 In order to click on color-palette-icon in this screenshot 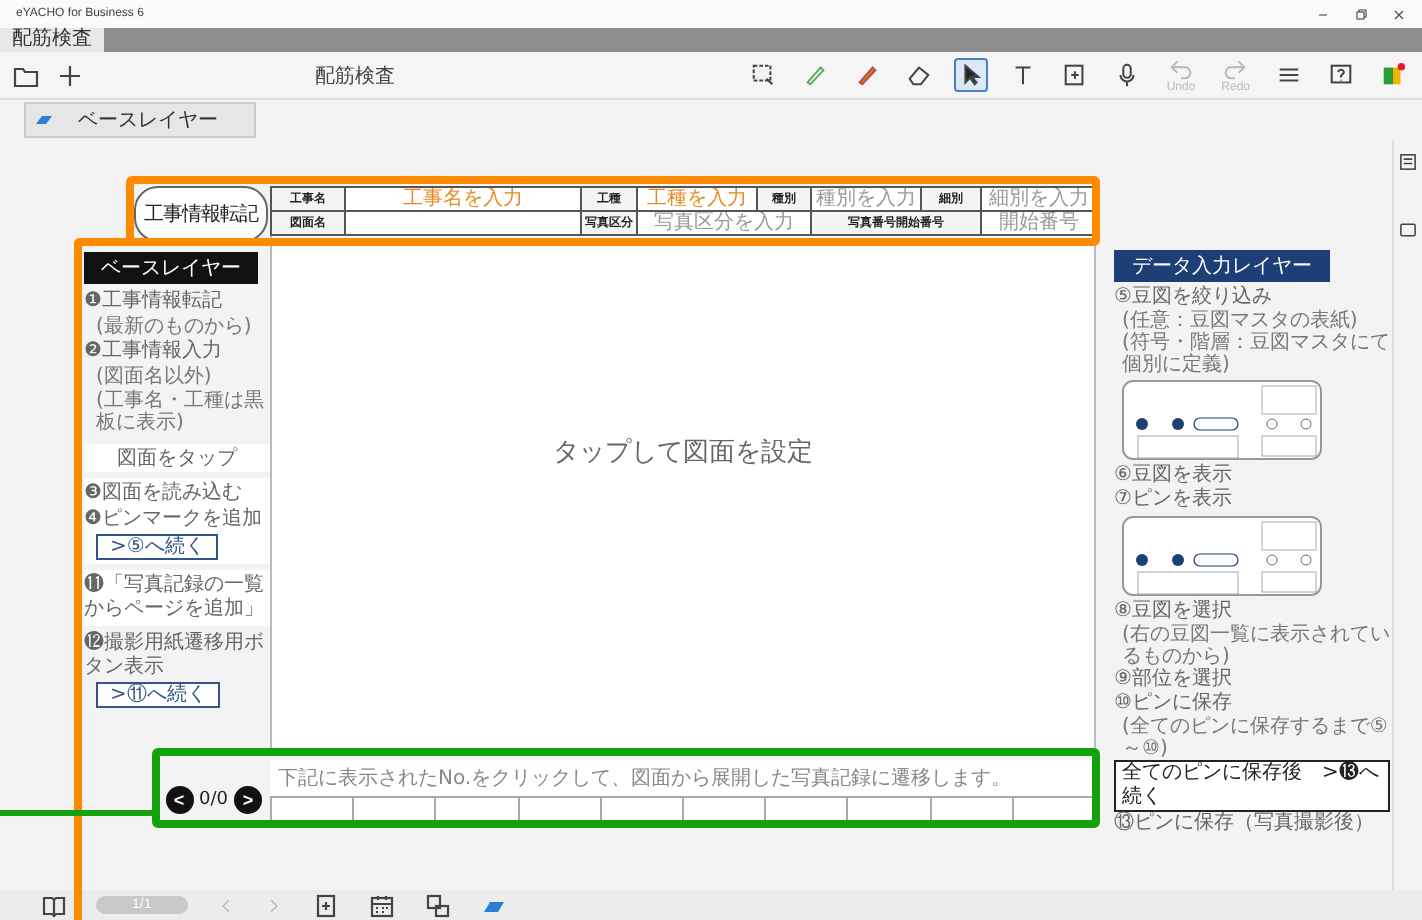, I will do `click(1393, 75)`.